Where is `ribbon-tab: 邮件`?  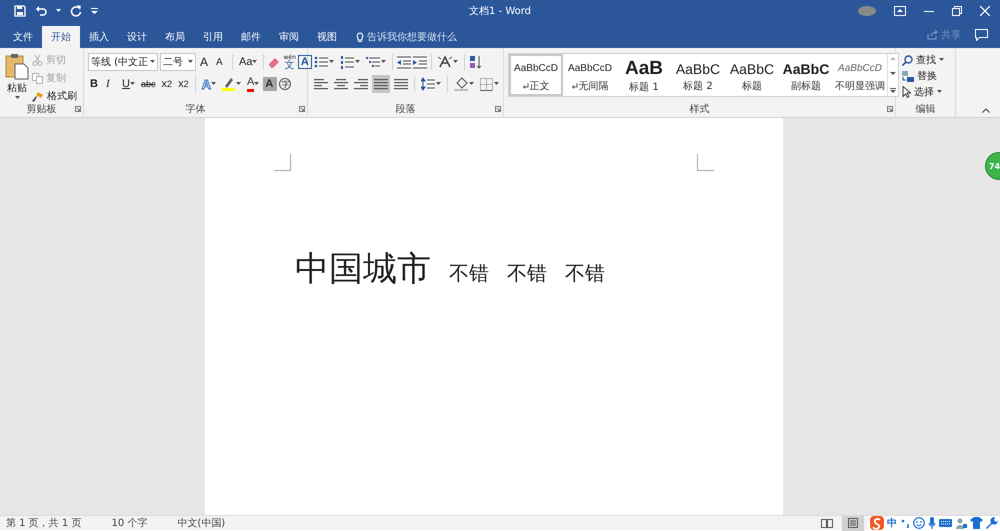 ribbon-tab: 邮件 is located at coordinates (251, 37).